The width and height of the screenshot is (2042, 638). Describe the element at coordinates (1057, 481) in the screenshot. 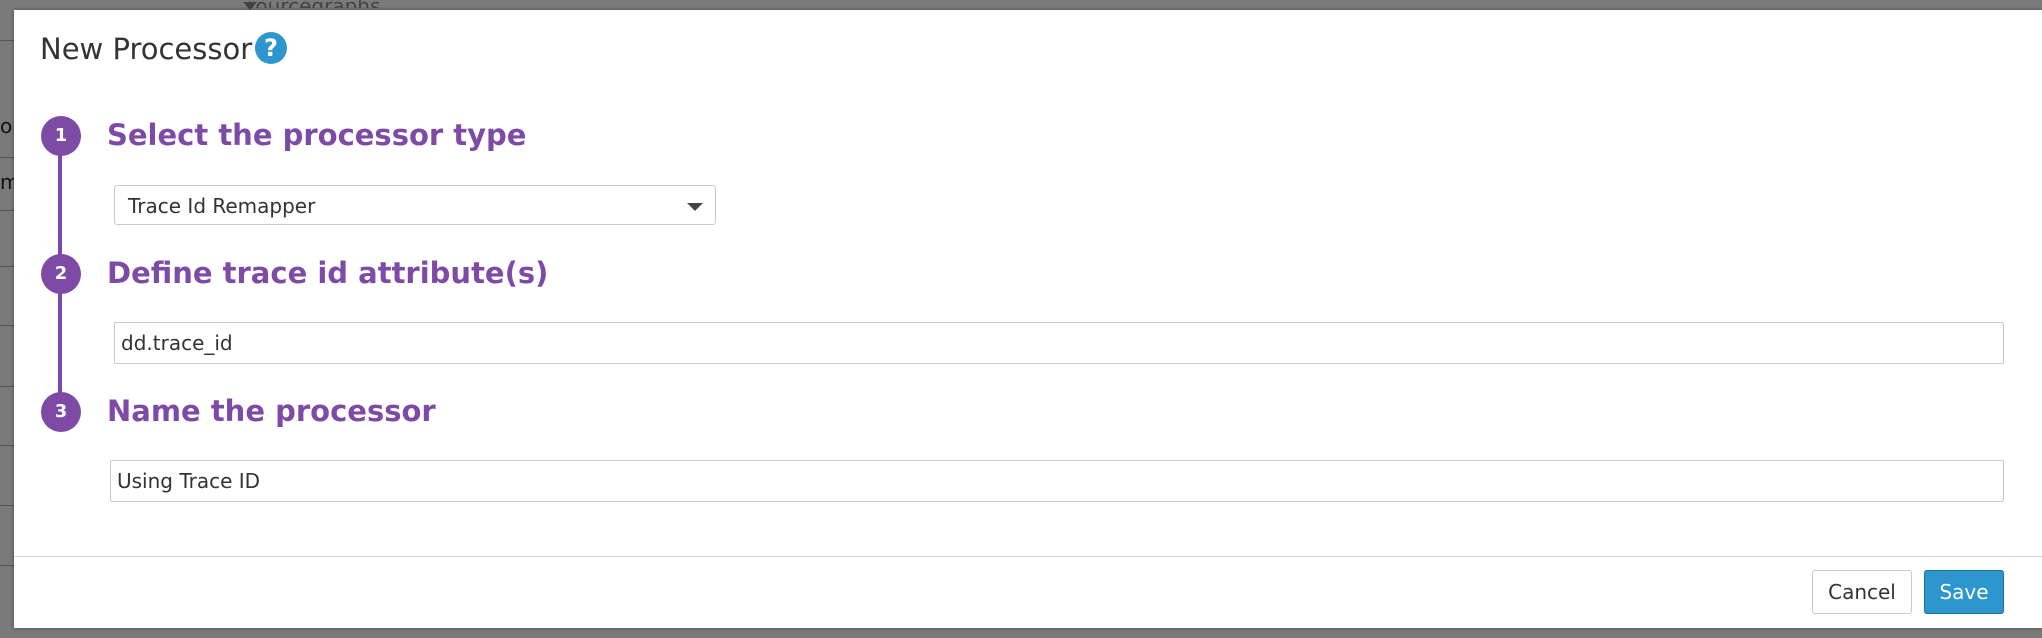

I see `processor-name-input` at that location.